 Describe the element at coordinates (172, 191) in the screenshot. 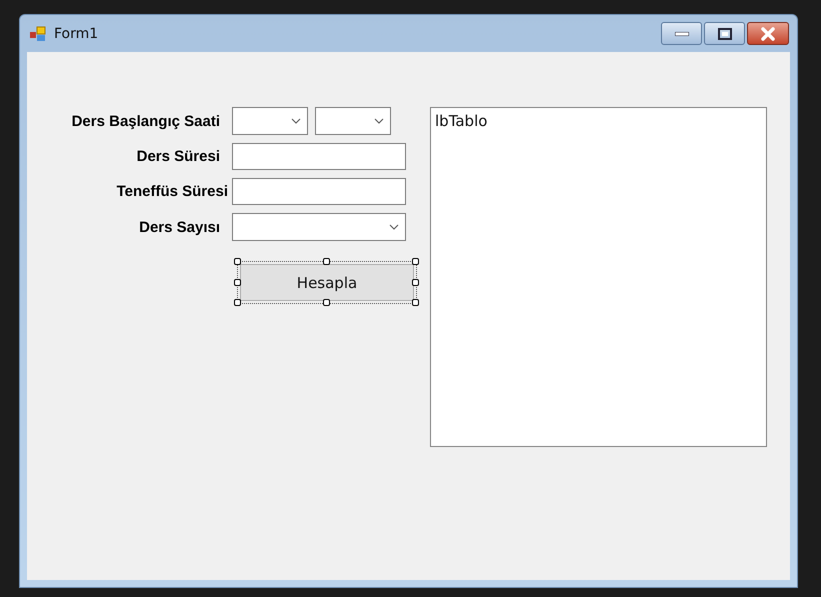

I see `field-label: Teneffüs Süresi` at that location.